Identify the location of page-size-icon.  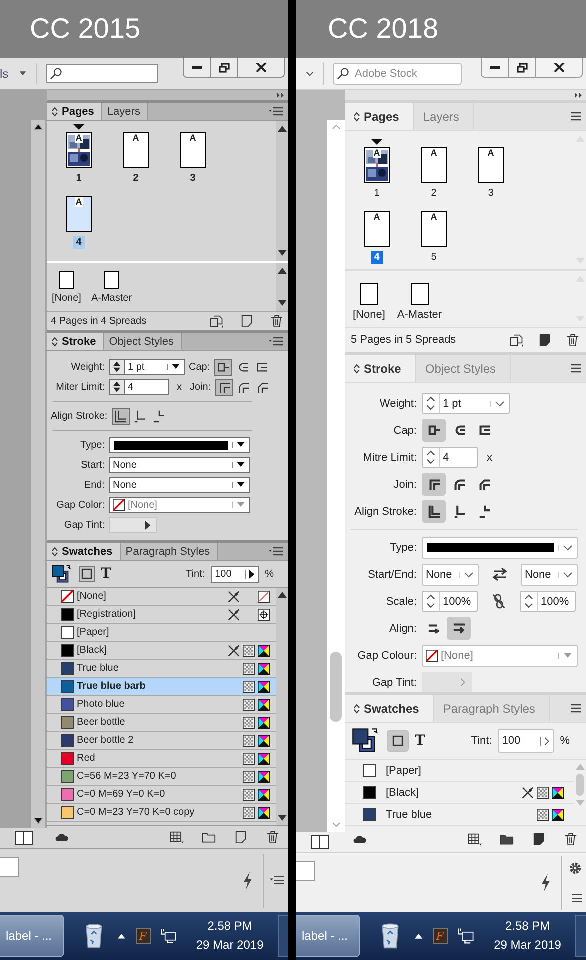
(517, 340).